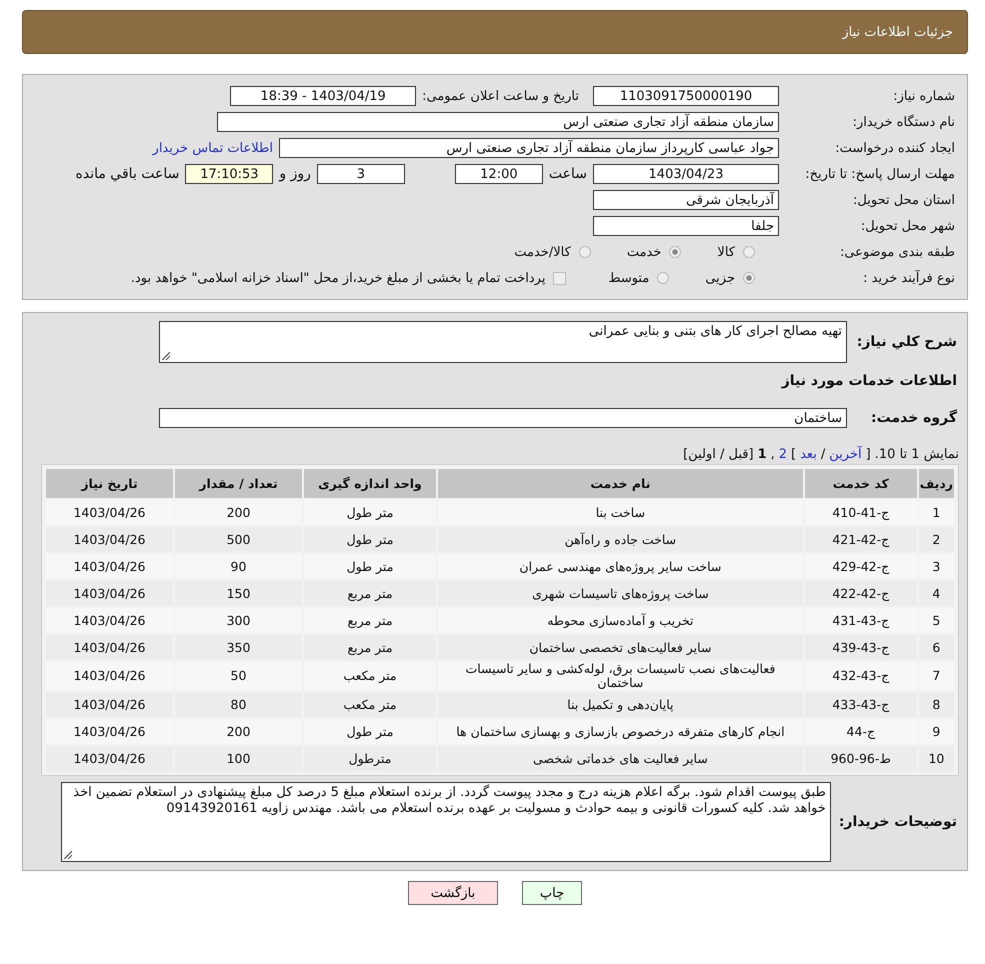 The image size is (985, 964). What do you see at coordinates (238, 704) in the screenshot?
I see `table-cell: 80` at bounding box center [238, 704].